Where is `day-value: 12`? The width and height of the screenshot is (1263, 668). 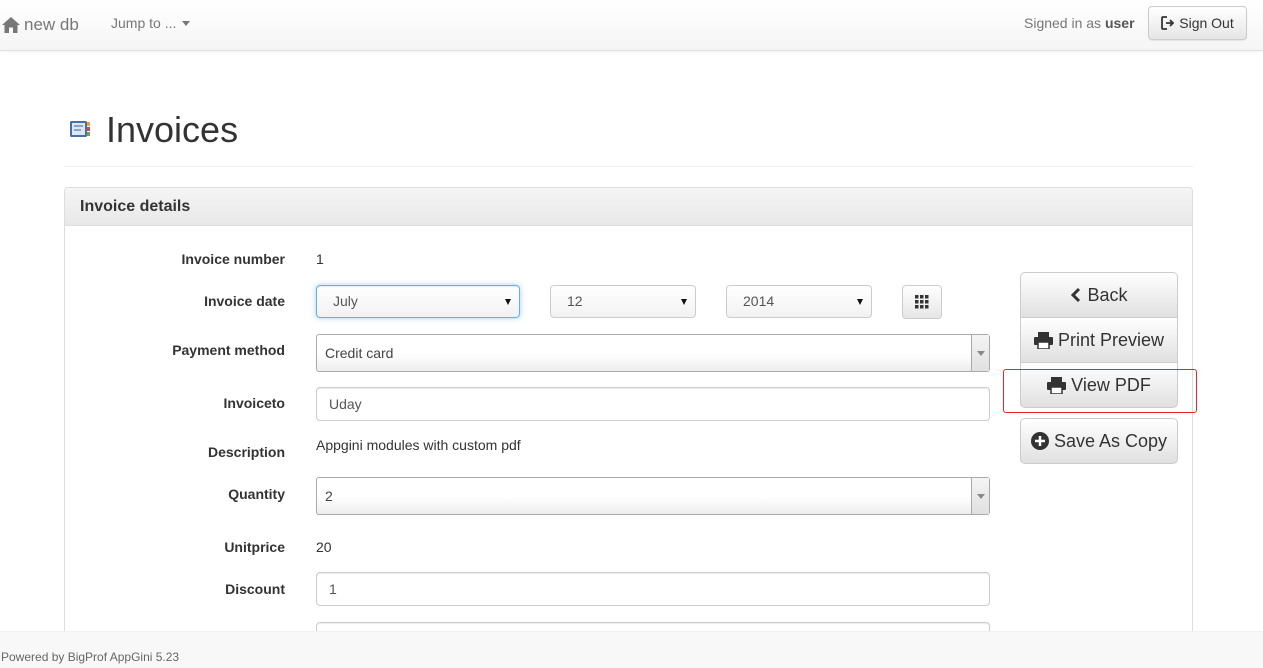 day-value: 12 is located at coordinates (575, 301).